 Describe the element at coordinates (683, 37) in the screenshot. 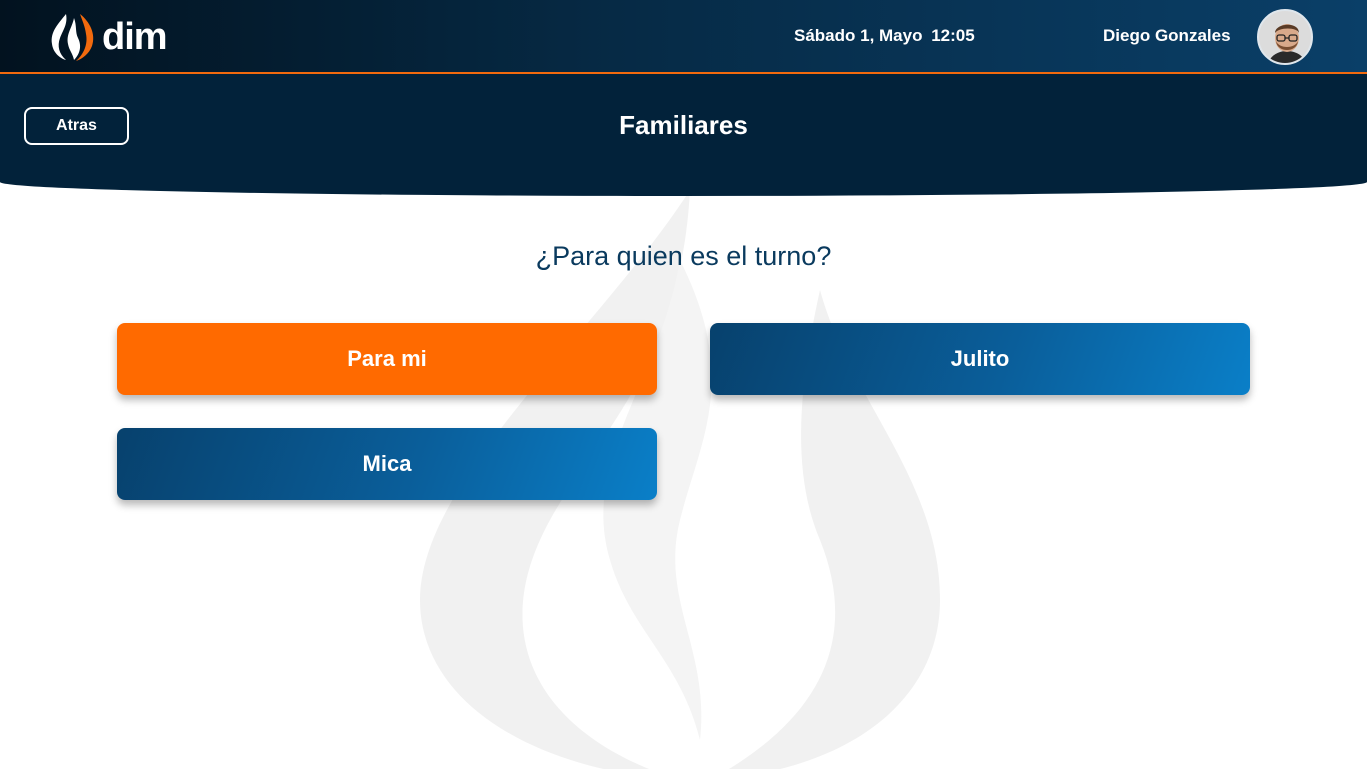

I see `top-bar: dim Sábado 1, Mayo 12:05 Diego Gonzales` at that location.